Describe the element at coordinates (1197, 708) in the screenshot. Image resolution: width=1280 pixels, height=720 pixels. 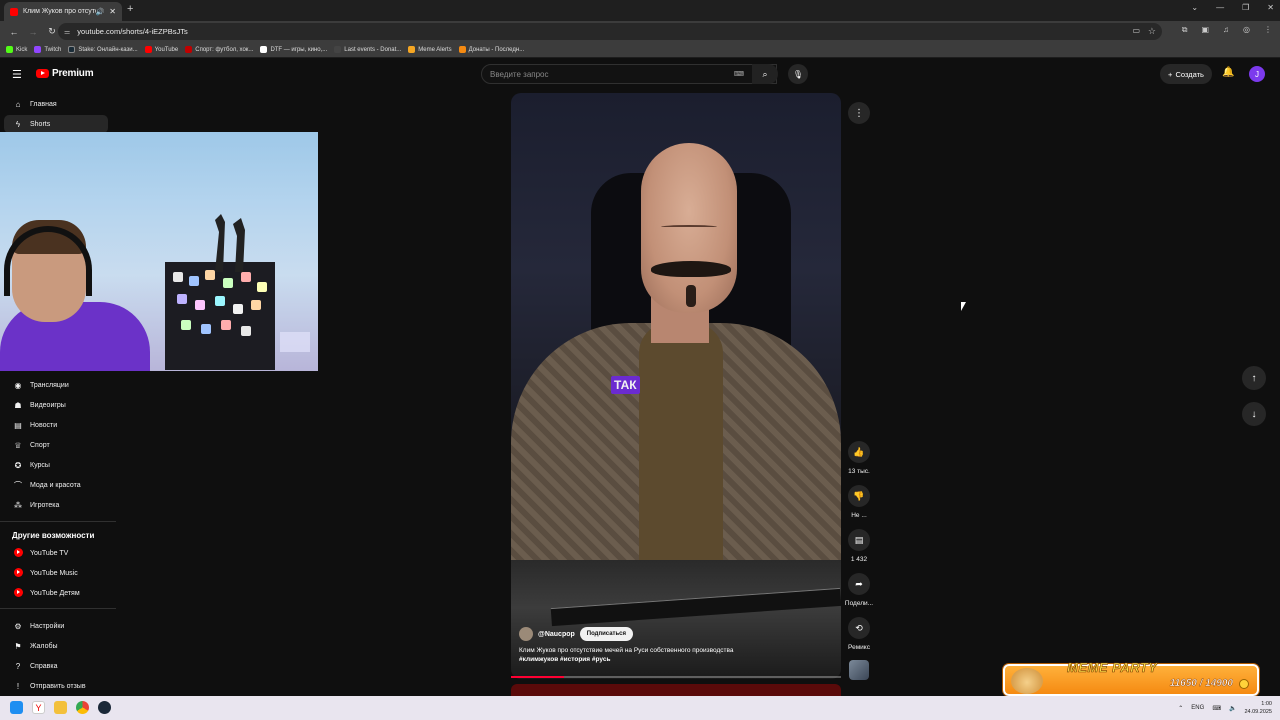
I see `language-indicator: ENG` at that location.